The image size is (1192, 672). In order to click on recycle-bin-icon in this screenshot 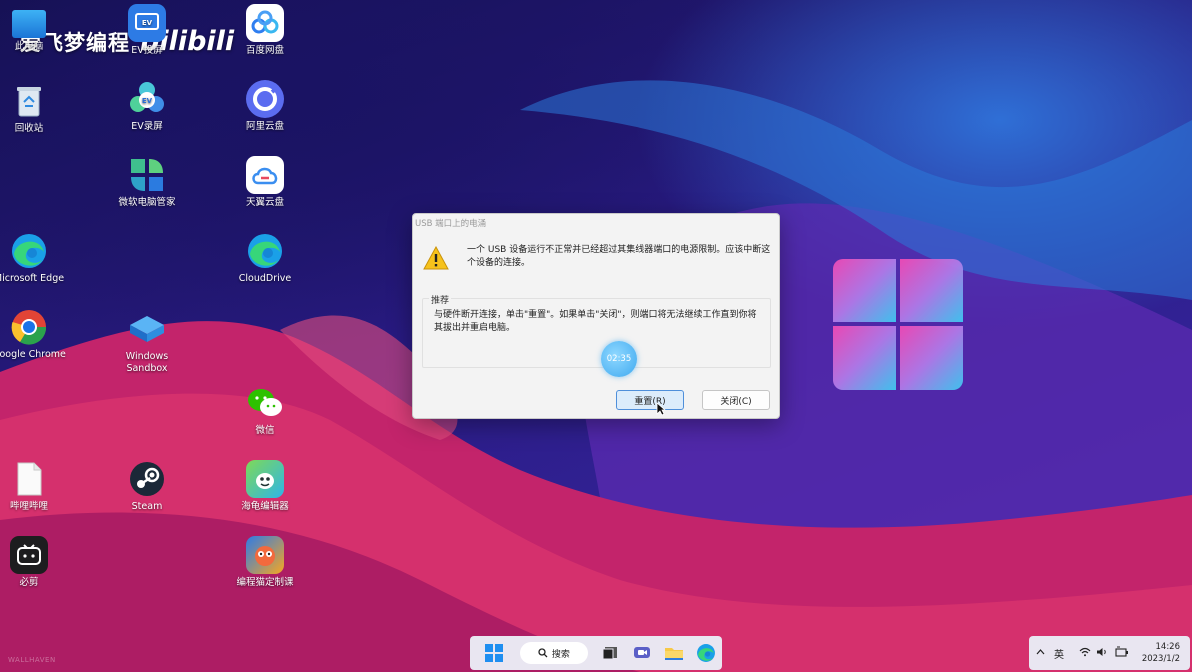, I will do `click(29, 101)`.